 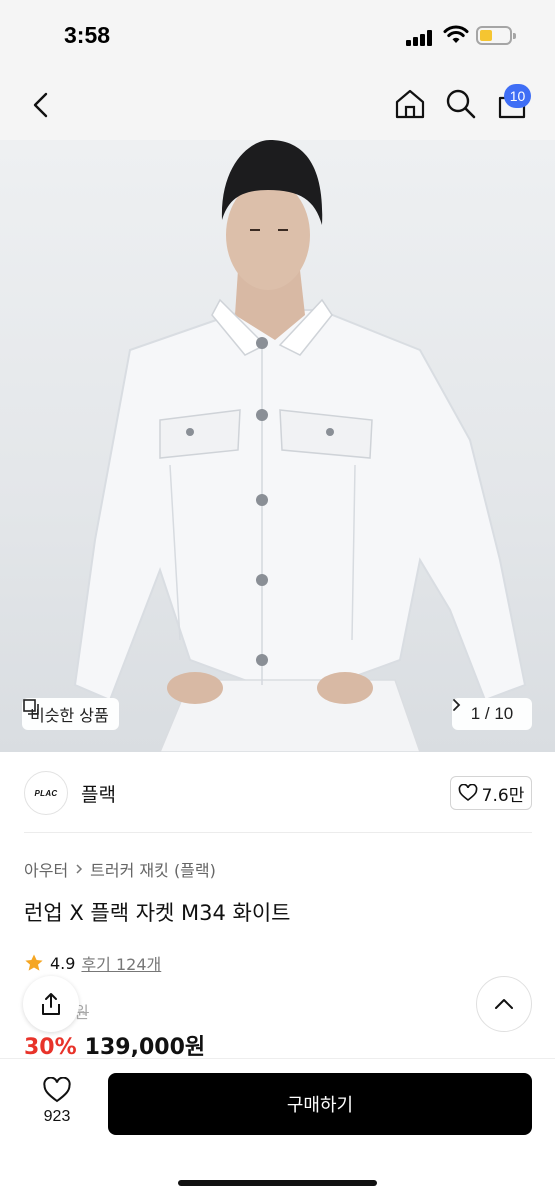 I want to click on page-indicator-text: 1 / 10, so click(x=492, y=713).